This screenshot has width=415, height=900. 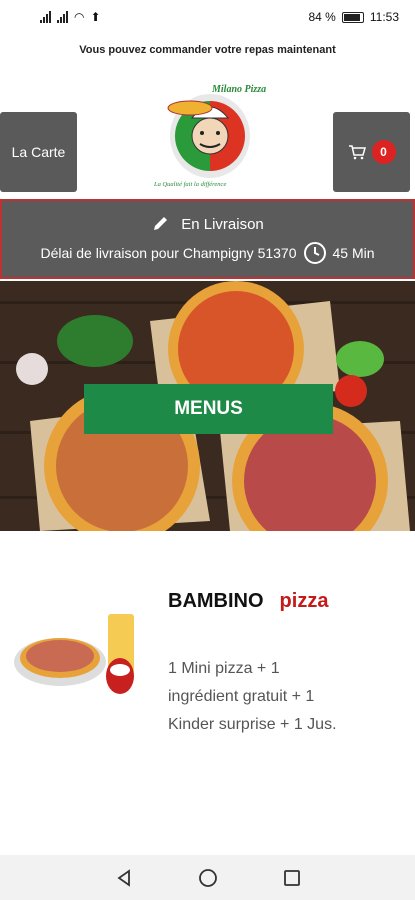 I want to click on menus-button: MENUS, so click(x=208, y=409).